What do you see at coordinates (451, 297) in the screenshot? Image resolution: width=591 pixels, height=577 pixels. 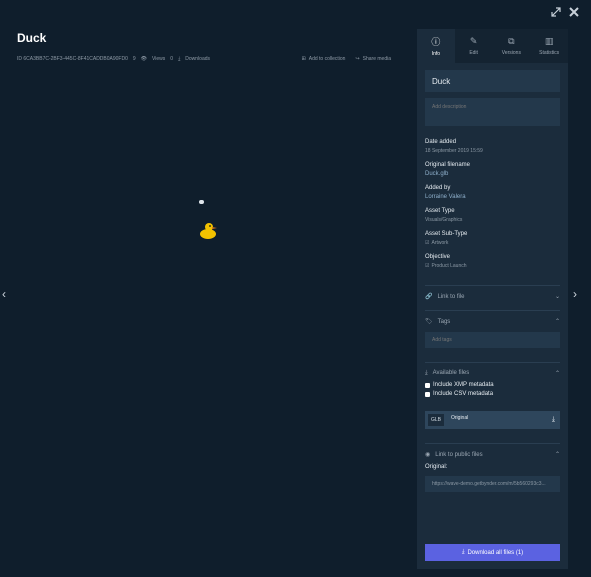 I see `link-to-file-label: Link to file` at bounding box center [451, 297].